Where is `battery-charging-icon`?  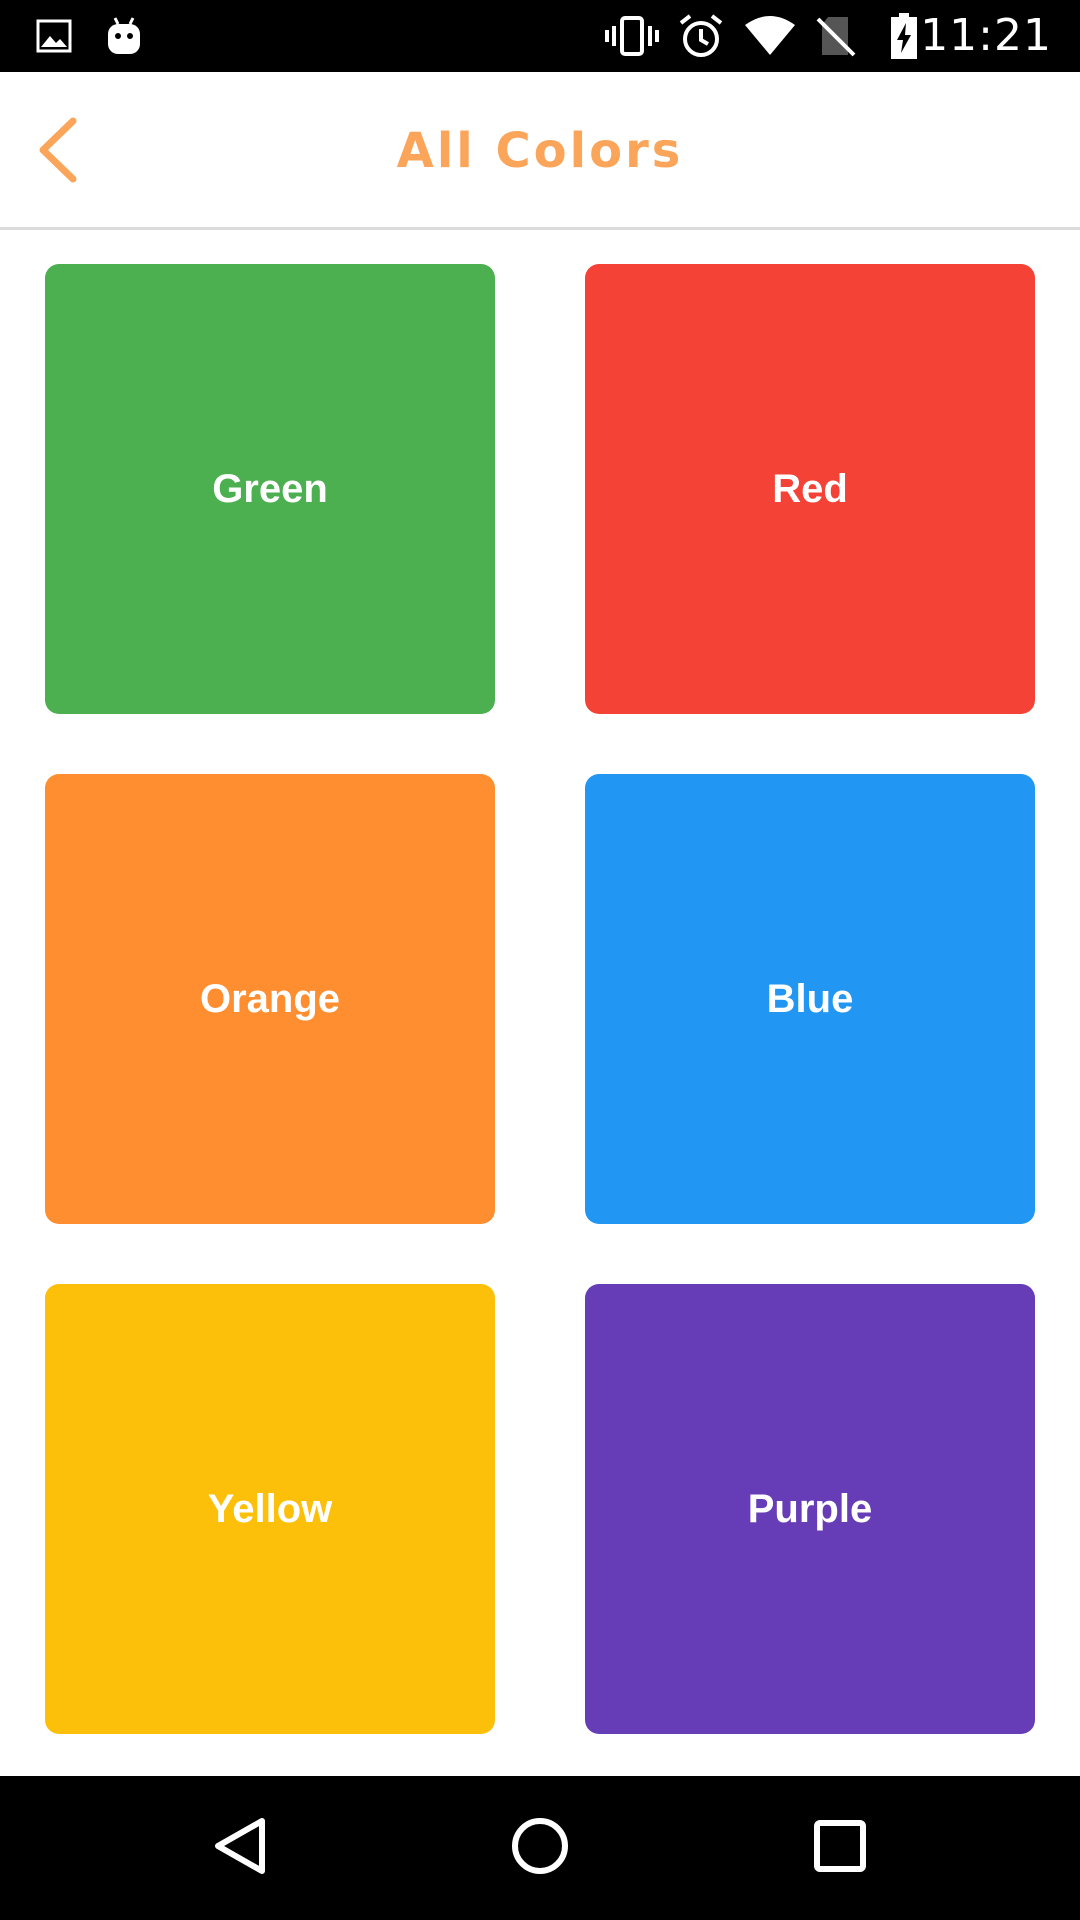
battery-charging-icon is located at coordinates (904, 36).